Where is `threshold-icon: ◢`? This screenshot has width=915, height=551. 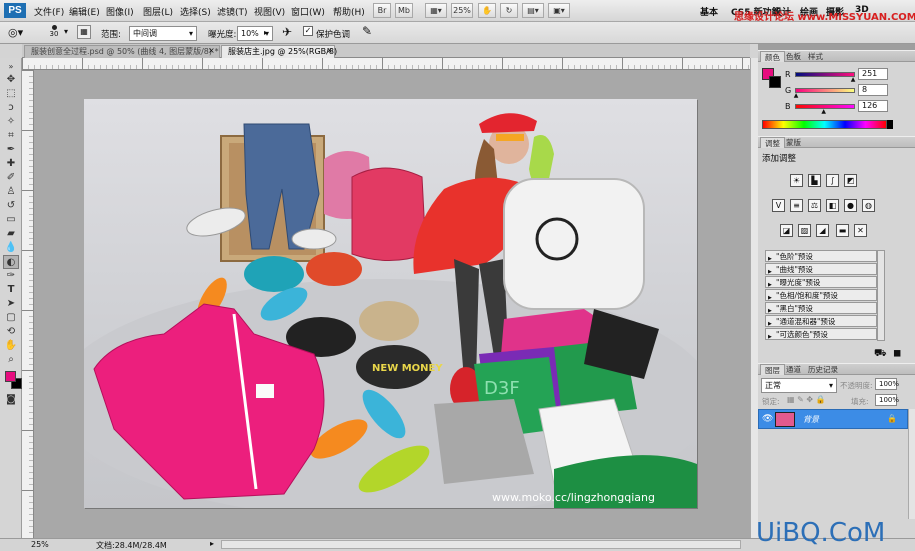 threshold-icon: ◢ is located at coordinates (822, 230).